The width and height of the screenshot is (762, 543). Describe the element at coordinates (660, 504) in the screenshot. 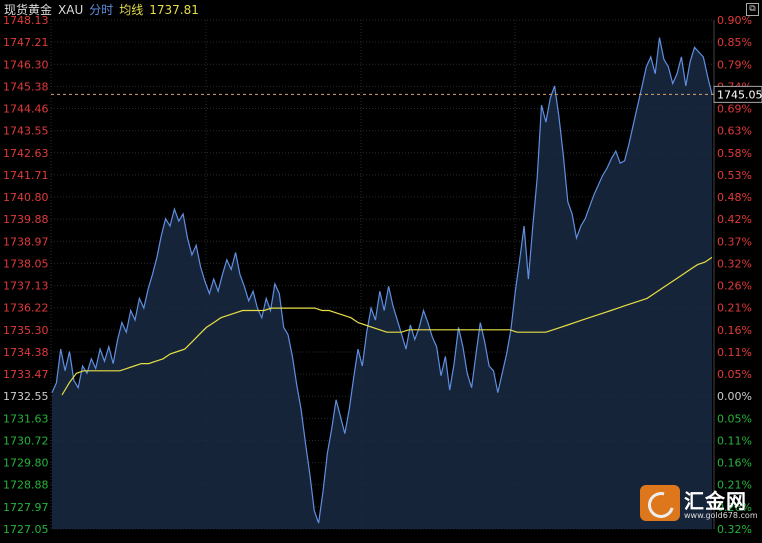

I see `gold678-logo-icon` at that location.